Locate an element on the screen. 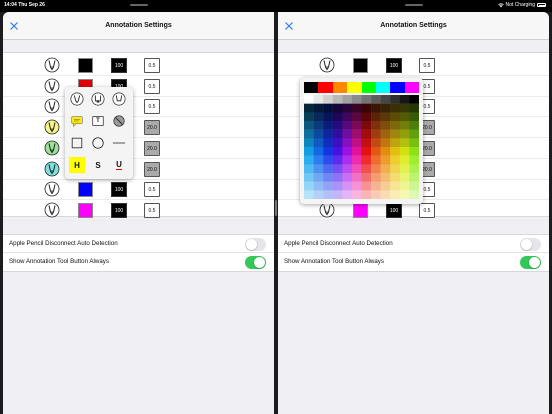 The image size is (552, 414). tool-row: 100 0.5 is located at coordinates (413, 65).